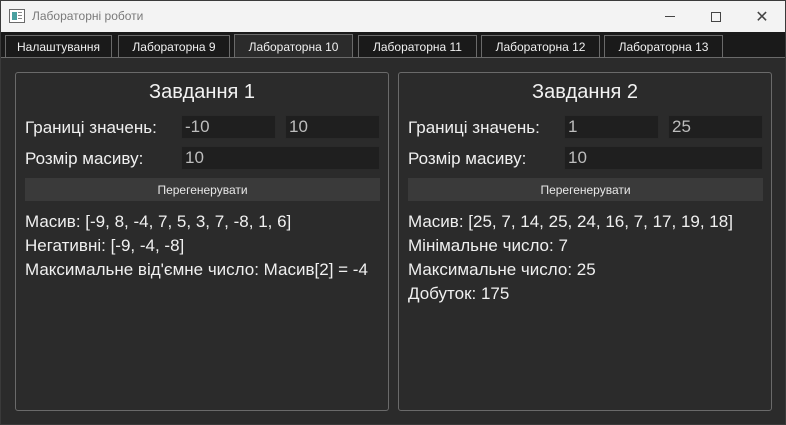  I want to click on tab-label: Лабораторна 12, so click(540, 46).